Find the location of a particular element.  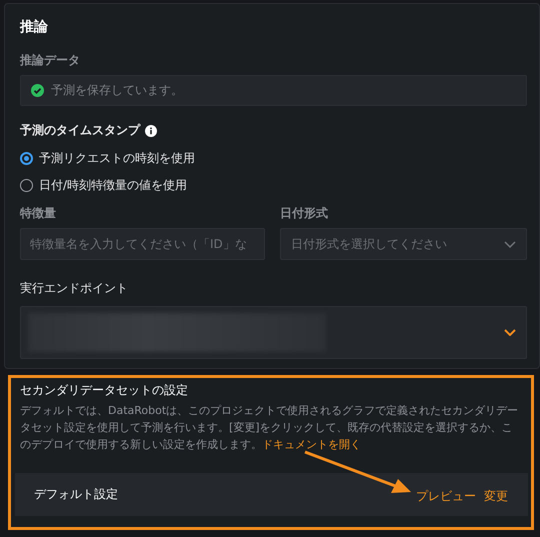

section-title: セカンダリデータセットの設定 is located at coordinates (104, 390).